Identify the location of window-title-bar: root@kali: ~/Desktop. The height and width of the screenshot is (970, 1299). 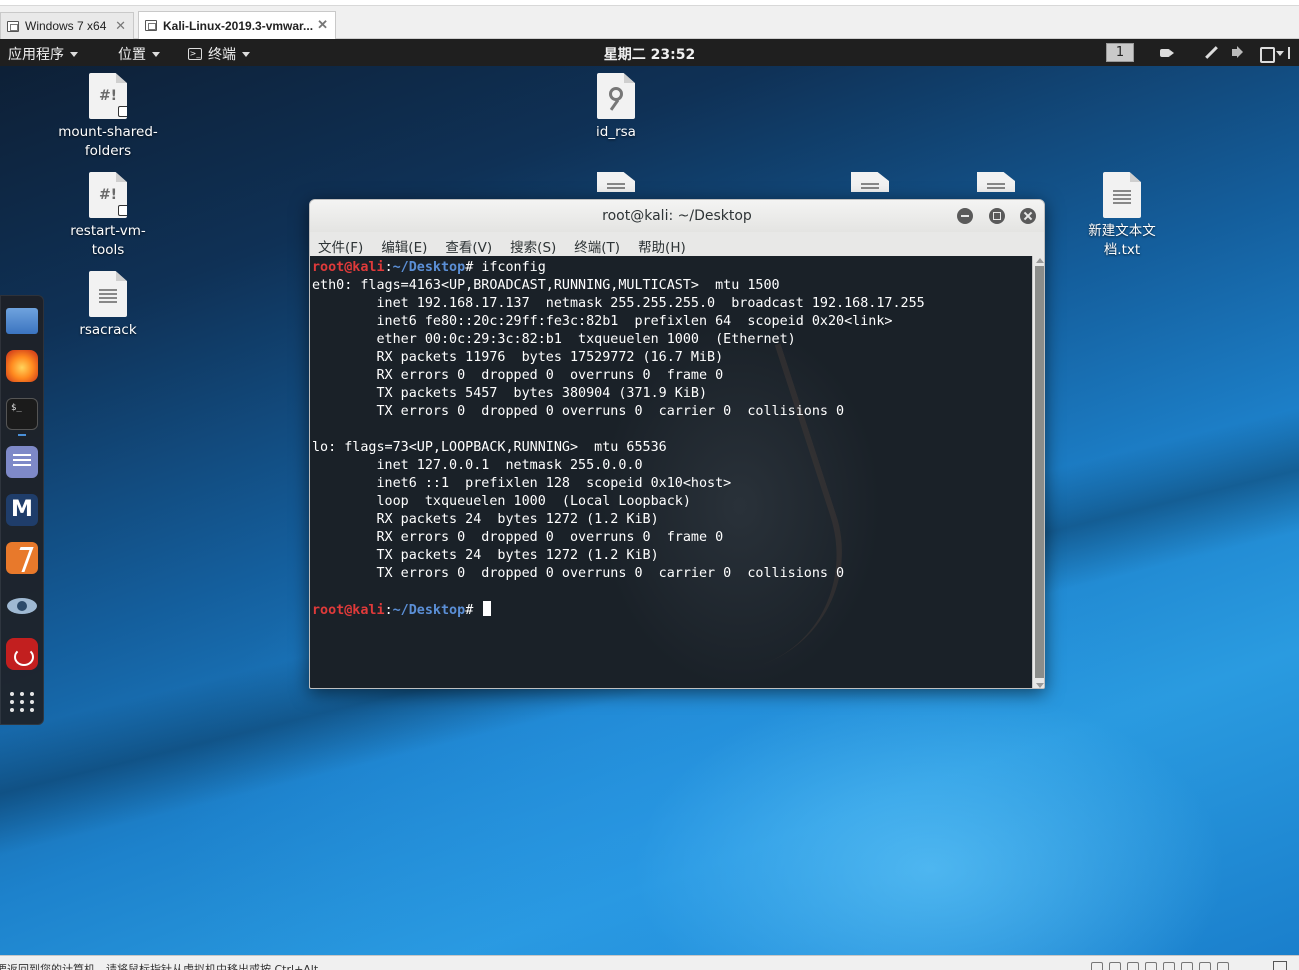
(677, 216).